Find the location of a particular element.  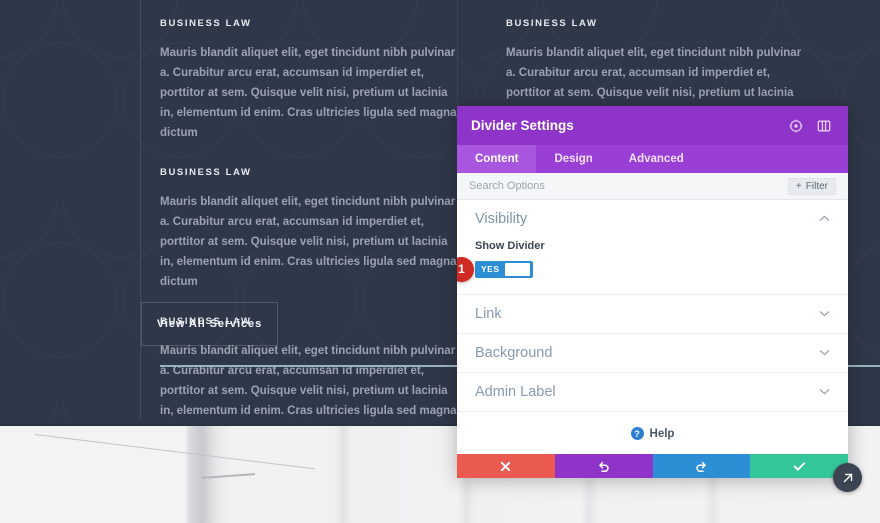

view-all-services-button: View All Services is located at coordinates (209, 324).